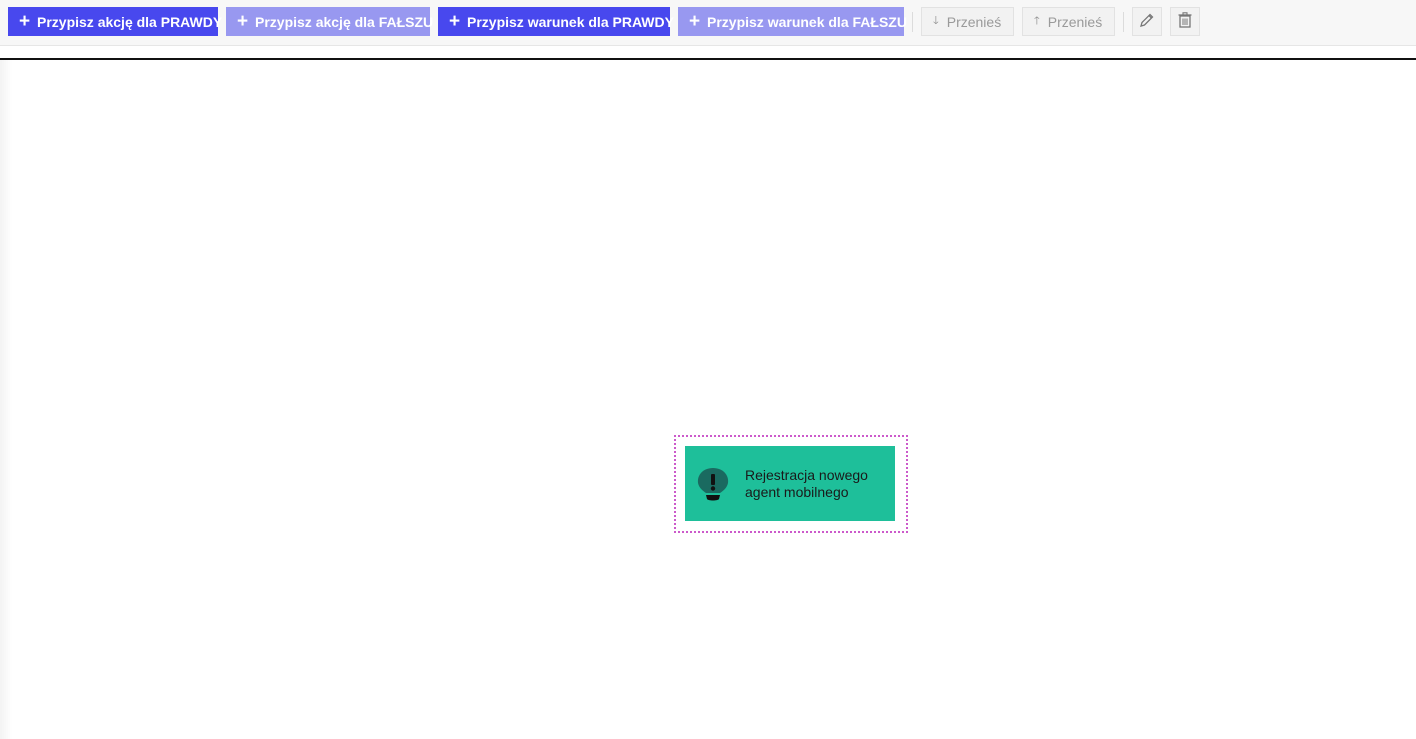  I want to click on assign-action-false-label: Przypisz akcję dla FAŁSZU, so click(344, 21).